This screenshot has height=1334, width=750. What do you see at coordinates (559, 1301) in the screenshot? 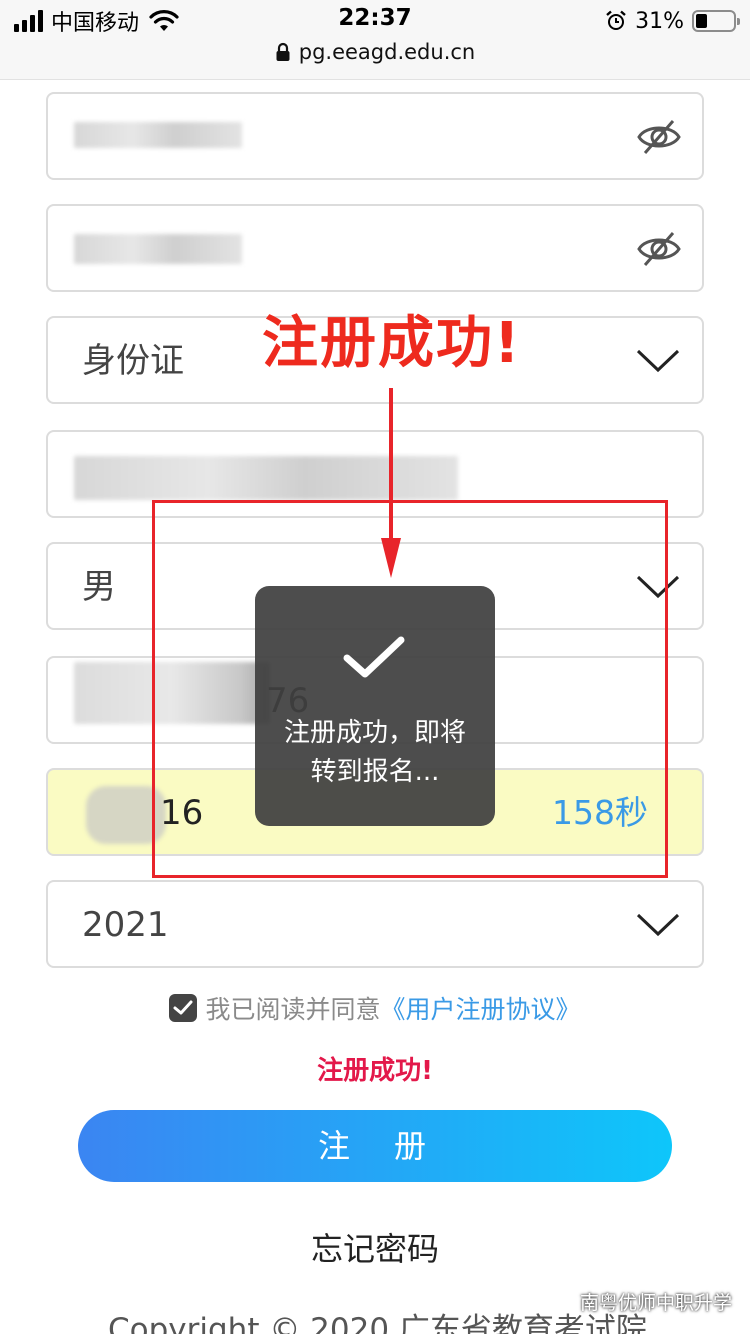
I see `wechat-icon` at bounding box center [559, 1301].